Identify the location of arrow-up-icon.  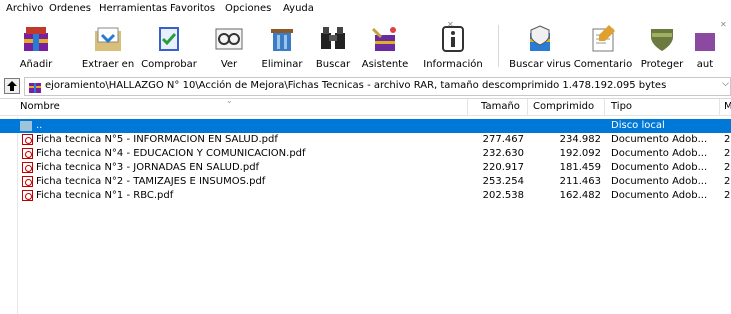
(12, 86).